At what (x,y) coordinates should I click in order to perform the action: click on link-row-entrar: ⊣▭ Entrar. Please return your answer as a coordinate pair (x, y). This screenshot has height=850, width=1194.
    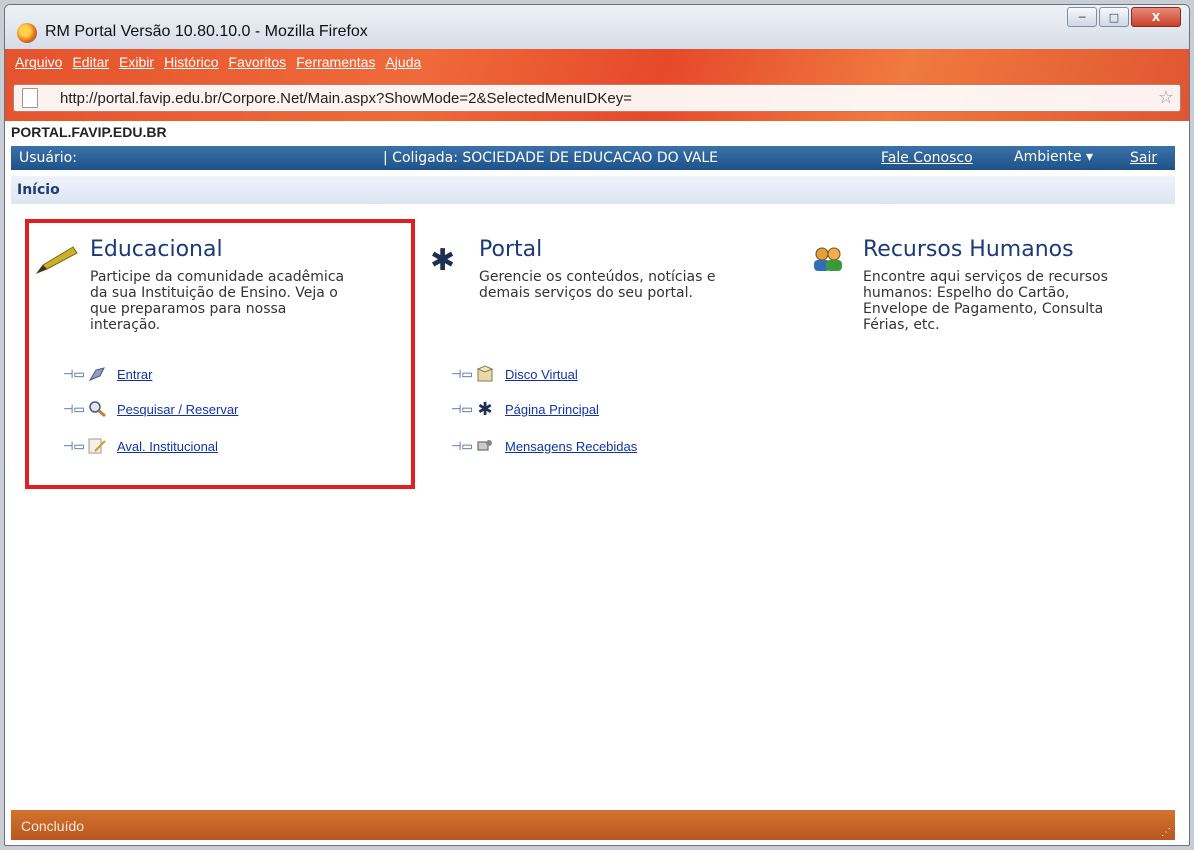
    Looking at the image, I should click on (107, 374).